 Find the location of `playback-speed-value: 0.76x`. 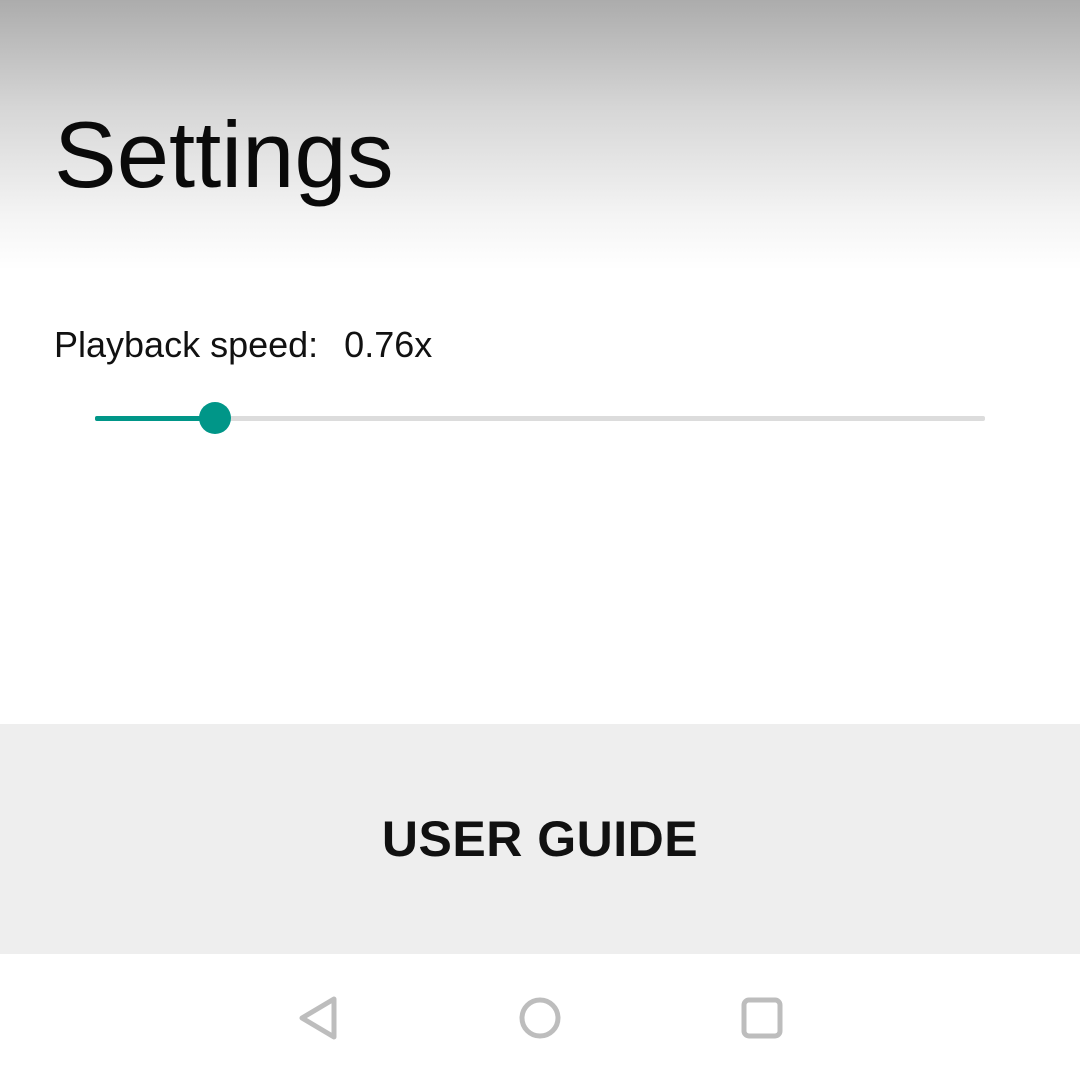

playback-speed-value: 0.76x is located at coordinates (388, 344).